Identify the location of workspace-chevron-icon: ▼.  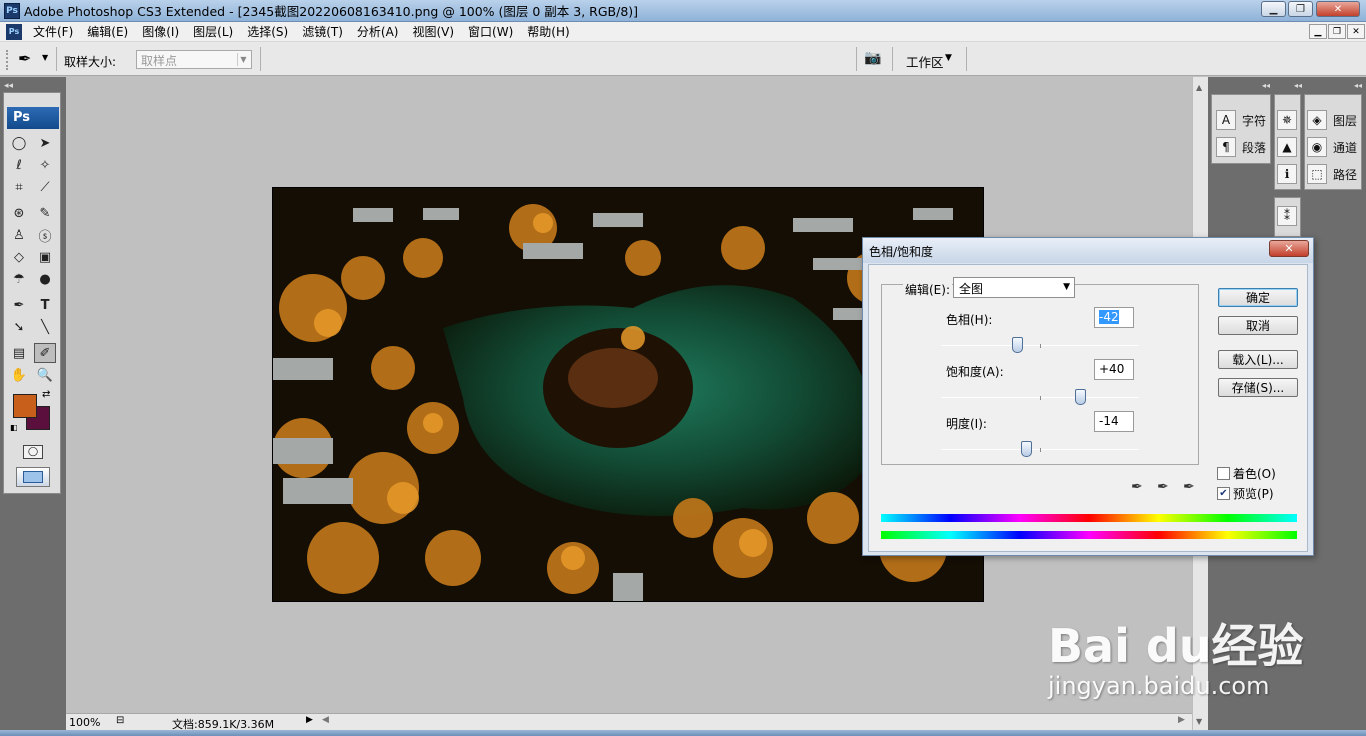
(948, 58).